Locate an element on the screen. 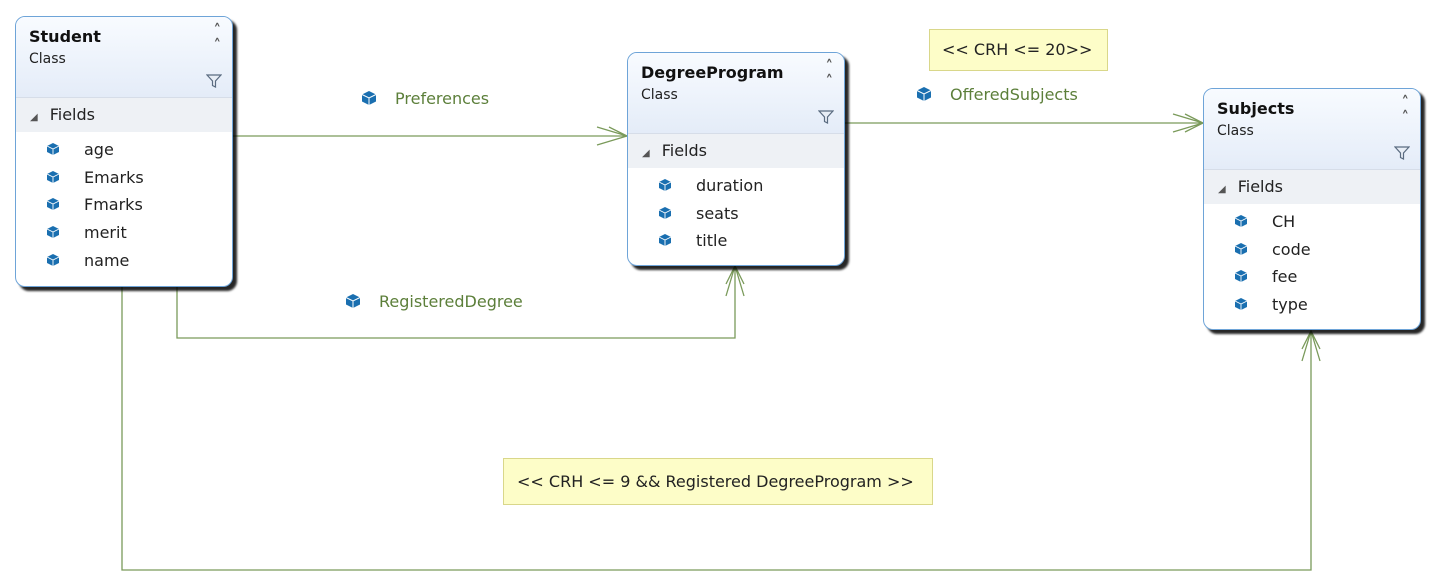 The height and width of the screenshot is (583, 1432). subjects-class-header: Subjects Class ˄ ˄ is located at coordinates (1312, 129).